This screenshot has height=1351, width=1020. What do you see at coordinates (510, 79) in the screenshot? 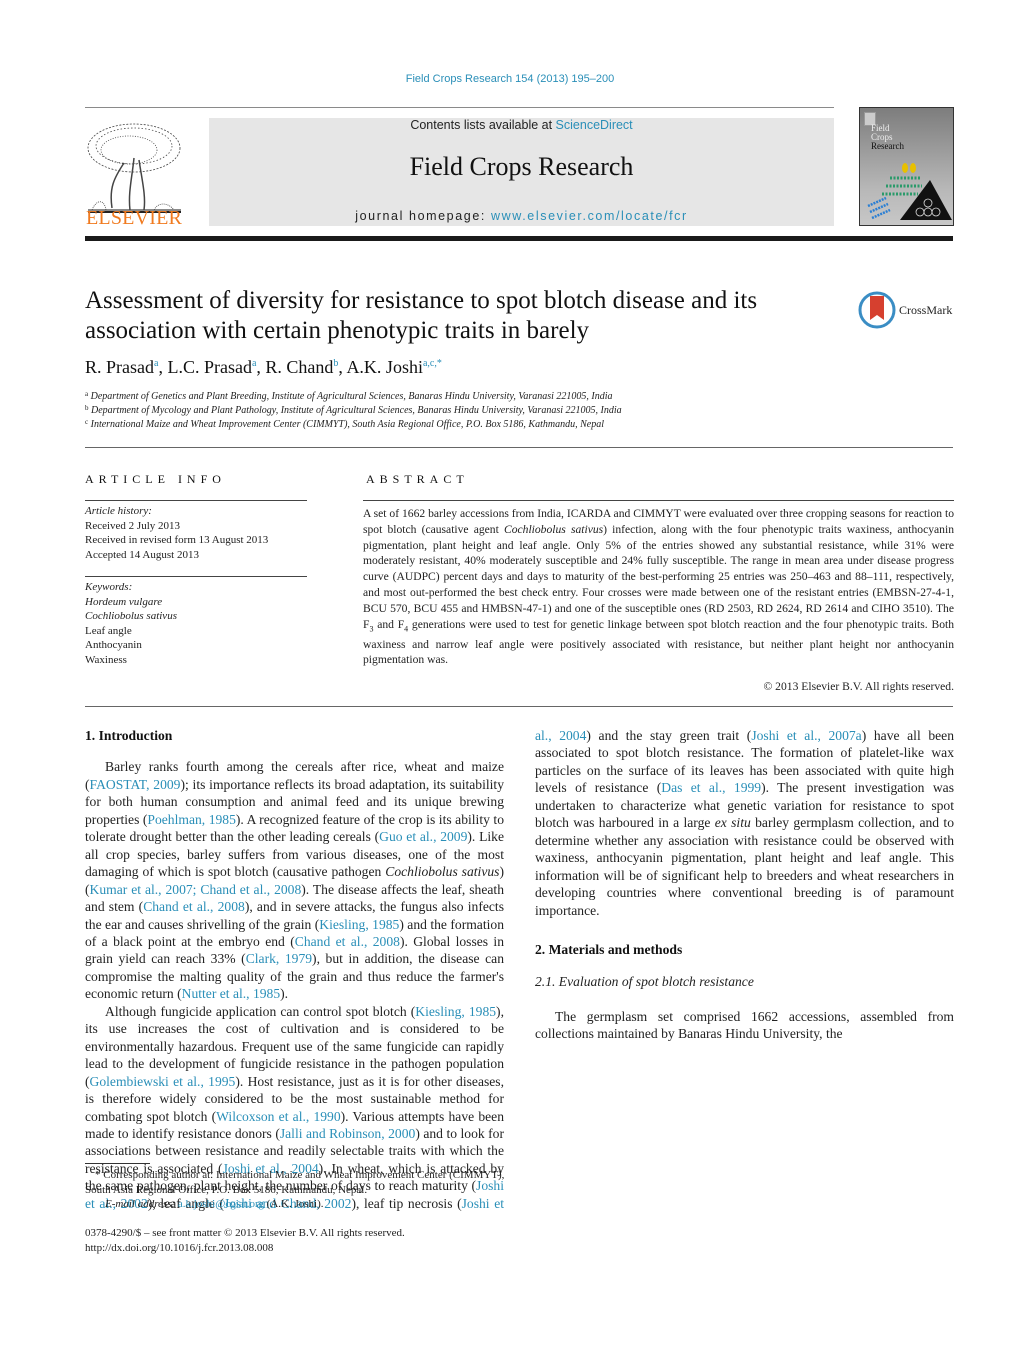
I see `journal-reference-link: Field Crops Research 154 (2013) 195–200` at bounding box center [510, 79].